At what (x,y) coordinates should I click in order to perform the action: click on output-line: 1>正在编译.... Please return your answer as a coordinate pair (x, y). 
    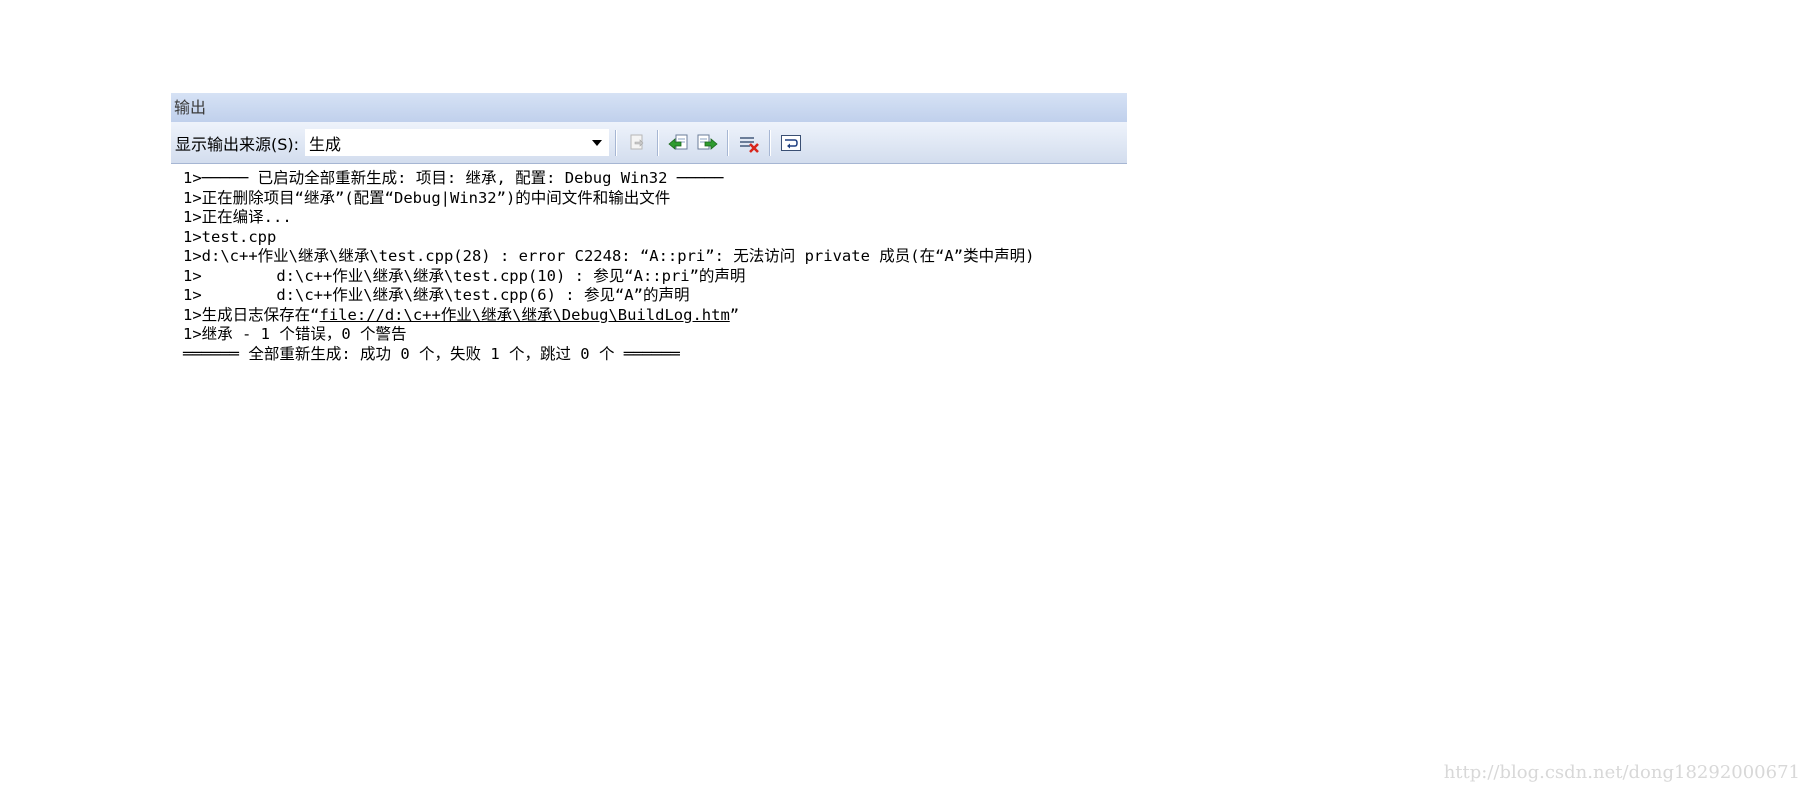
    Looking at the image, I should click on (237, 217).